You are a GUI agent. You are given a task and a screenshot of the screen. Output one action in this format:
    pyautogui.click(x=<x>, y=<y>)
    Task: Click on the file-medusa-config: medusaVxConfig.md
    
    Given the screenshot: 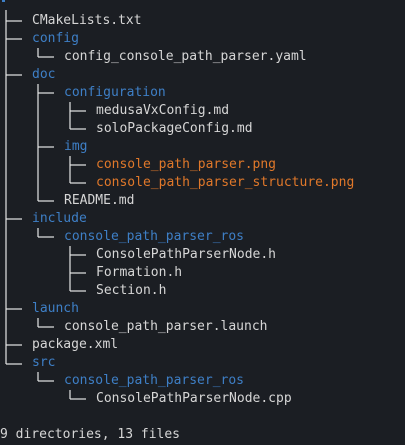 What is the action you would take?
    pyautogui.click(x=162, y=111)
    